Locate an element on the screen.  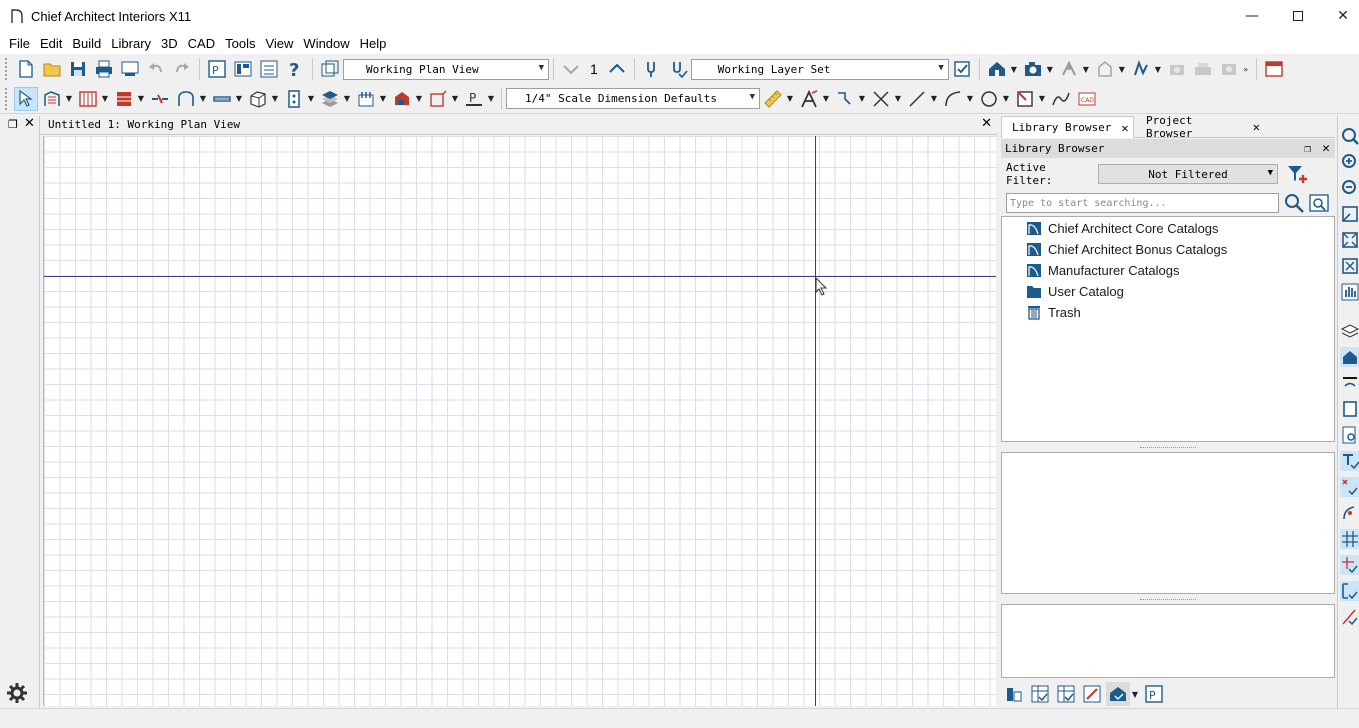
arc-tool-button is located at coordinates (953, 99).